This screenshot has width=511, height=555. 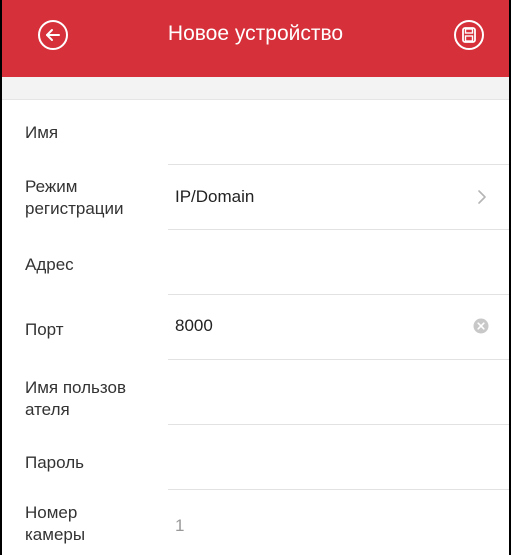 What do you see at coordinates (44, 329) in the screenshot?
I see `port-label: Порт` at bounding box center [44, 329].